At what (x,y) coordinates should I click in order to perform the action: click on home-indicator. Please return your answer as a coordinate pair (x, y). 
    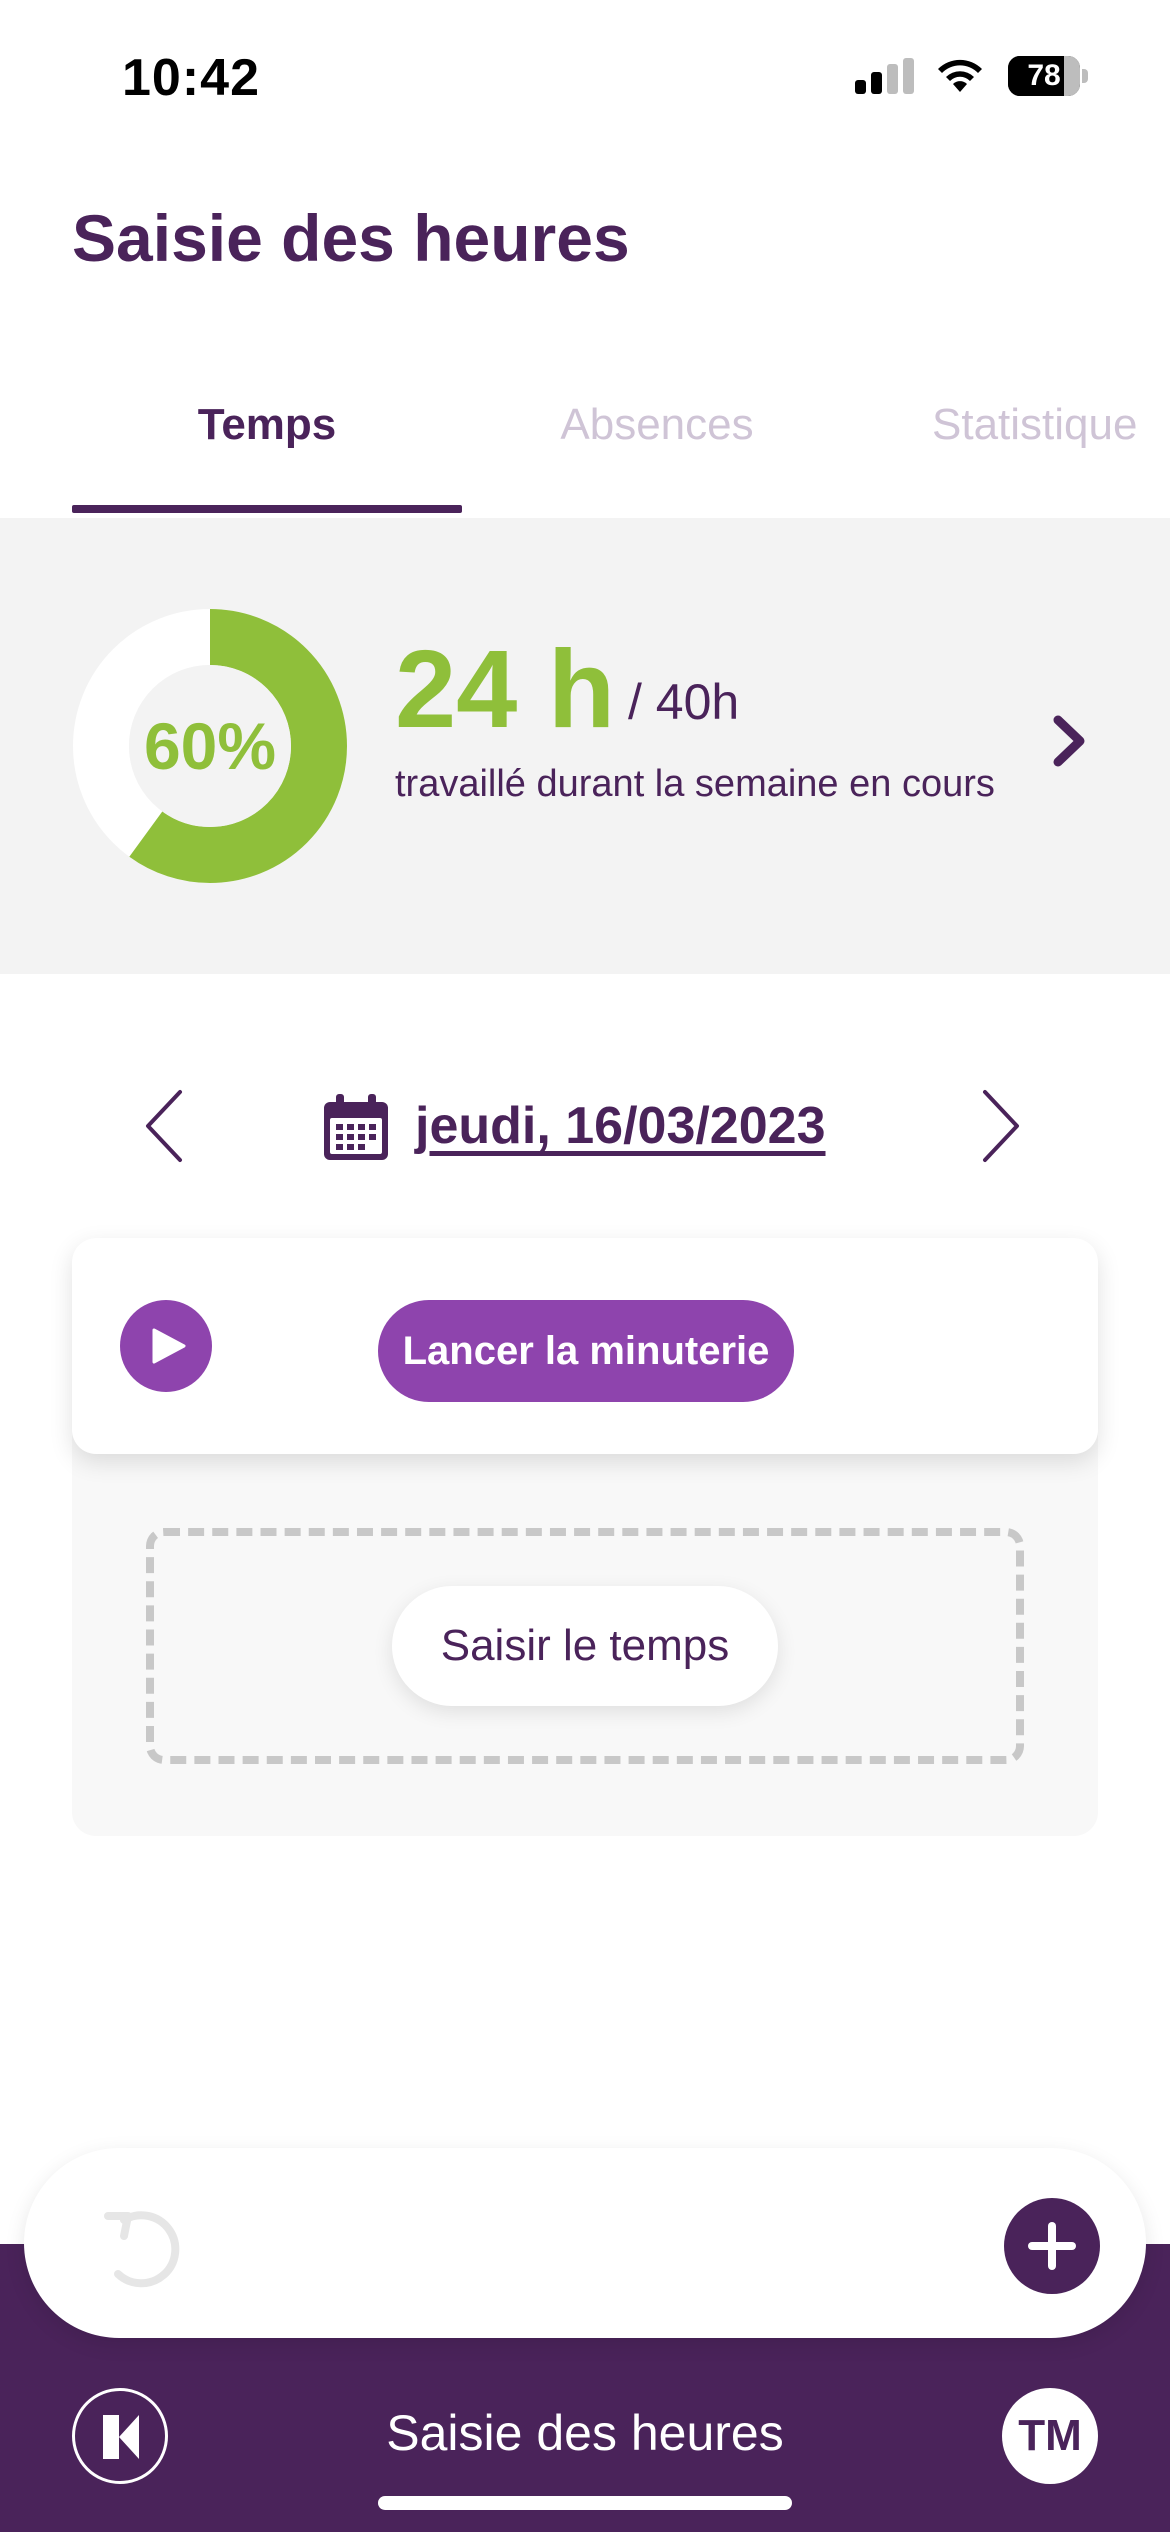
    Looking at the image, I should click on (585, 2503).